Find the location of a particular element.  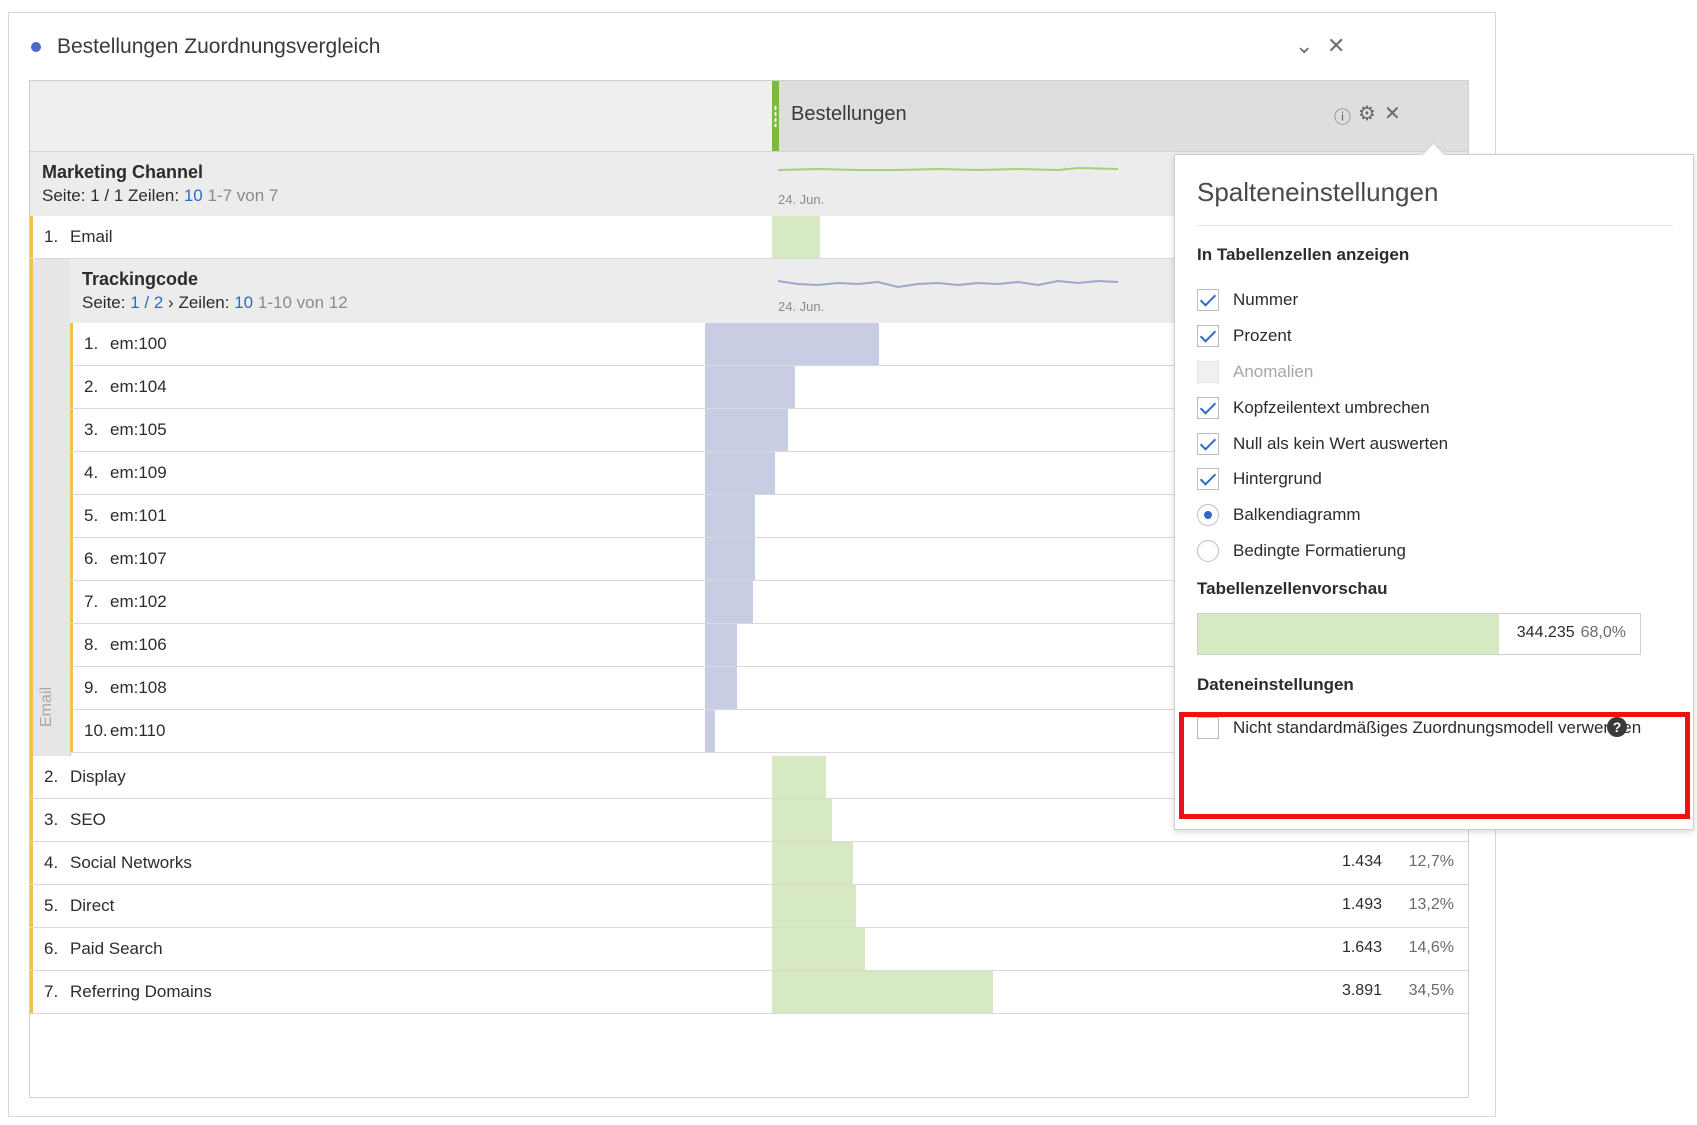

question-icon: ? is located at coordinates (1617, 727).